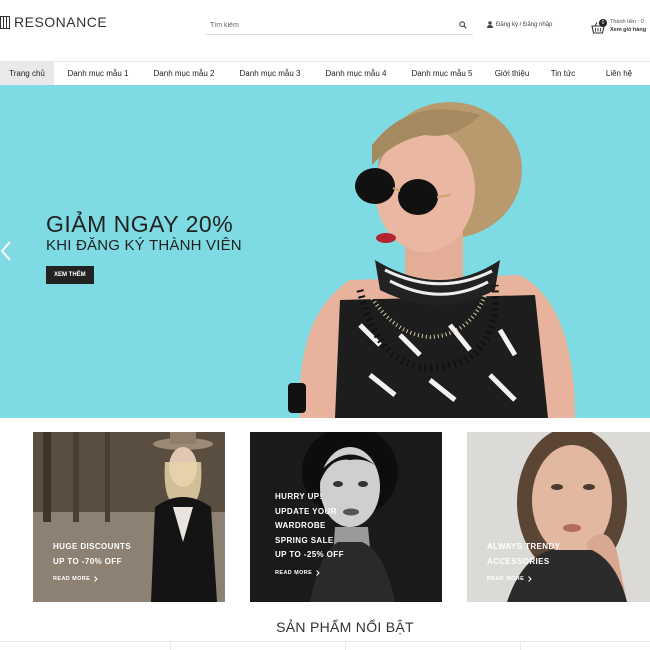 This screenshot has width=650, height=650. What do you see at coordinates (6, 251) in the screenshot?
I see `chevron-left-icon` at bounding box center [6, 251].